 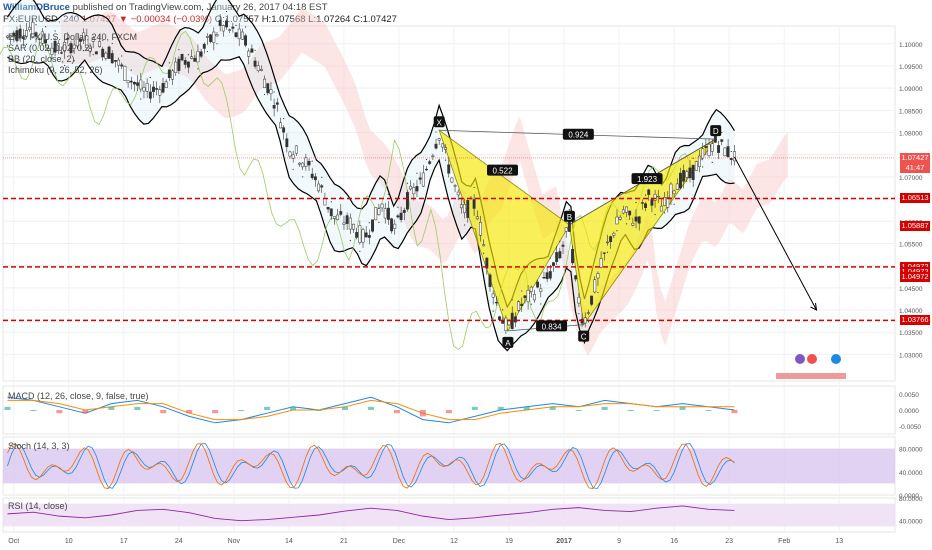 What do you see at coordinates (72, 48) in the screenshot?
I see `legend-sar: SAR (0.02, 0.02, 0.2)` at bounding box center [72, 48].